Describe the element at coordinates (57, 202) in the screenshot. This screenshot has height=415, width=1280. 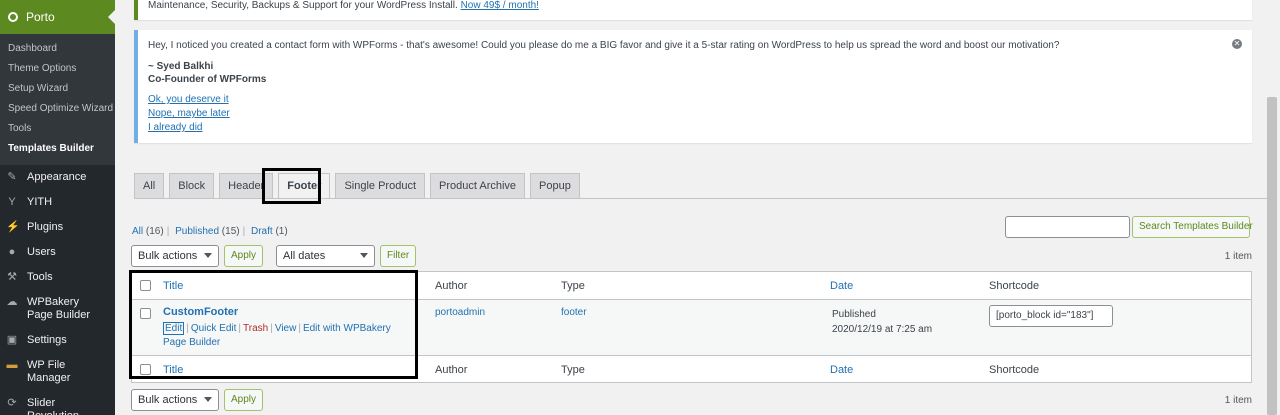
I see `sidebar-item-yith: Y YITH` at that location.